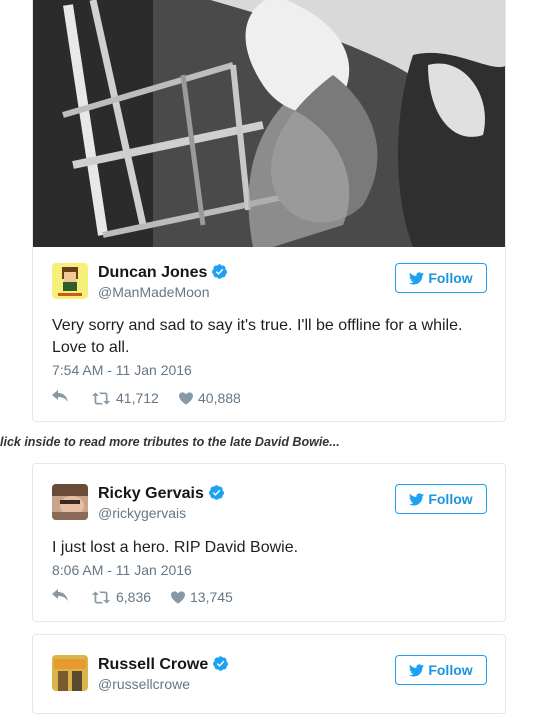 The height and width of the screenshot is (714, 540). Describe the element at coordinates (122, 370) in the screenshot. I see `tweet-timestamp: 7:54 AM - 11 Jan 2016` at that location.